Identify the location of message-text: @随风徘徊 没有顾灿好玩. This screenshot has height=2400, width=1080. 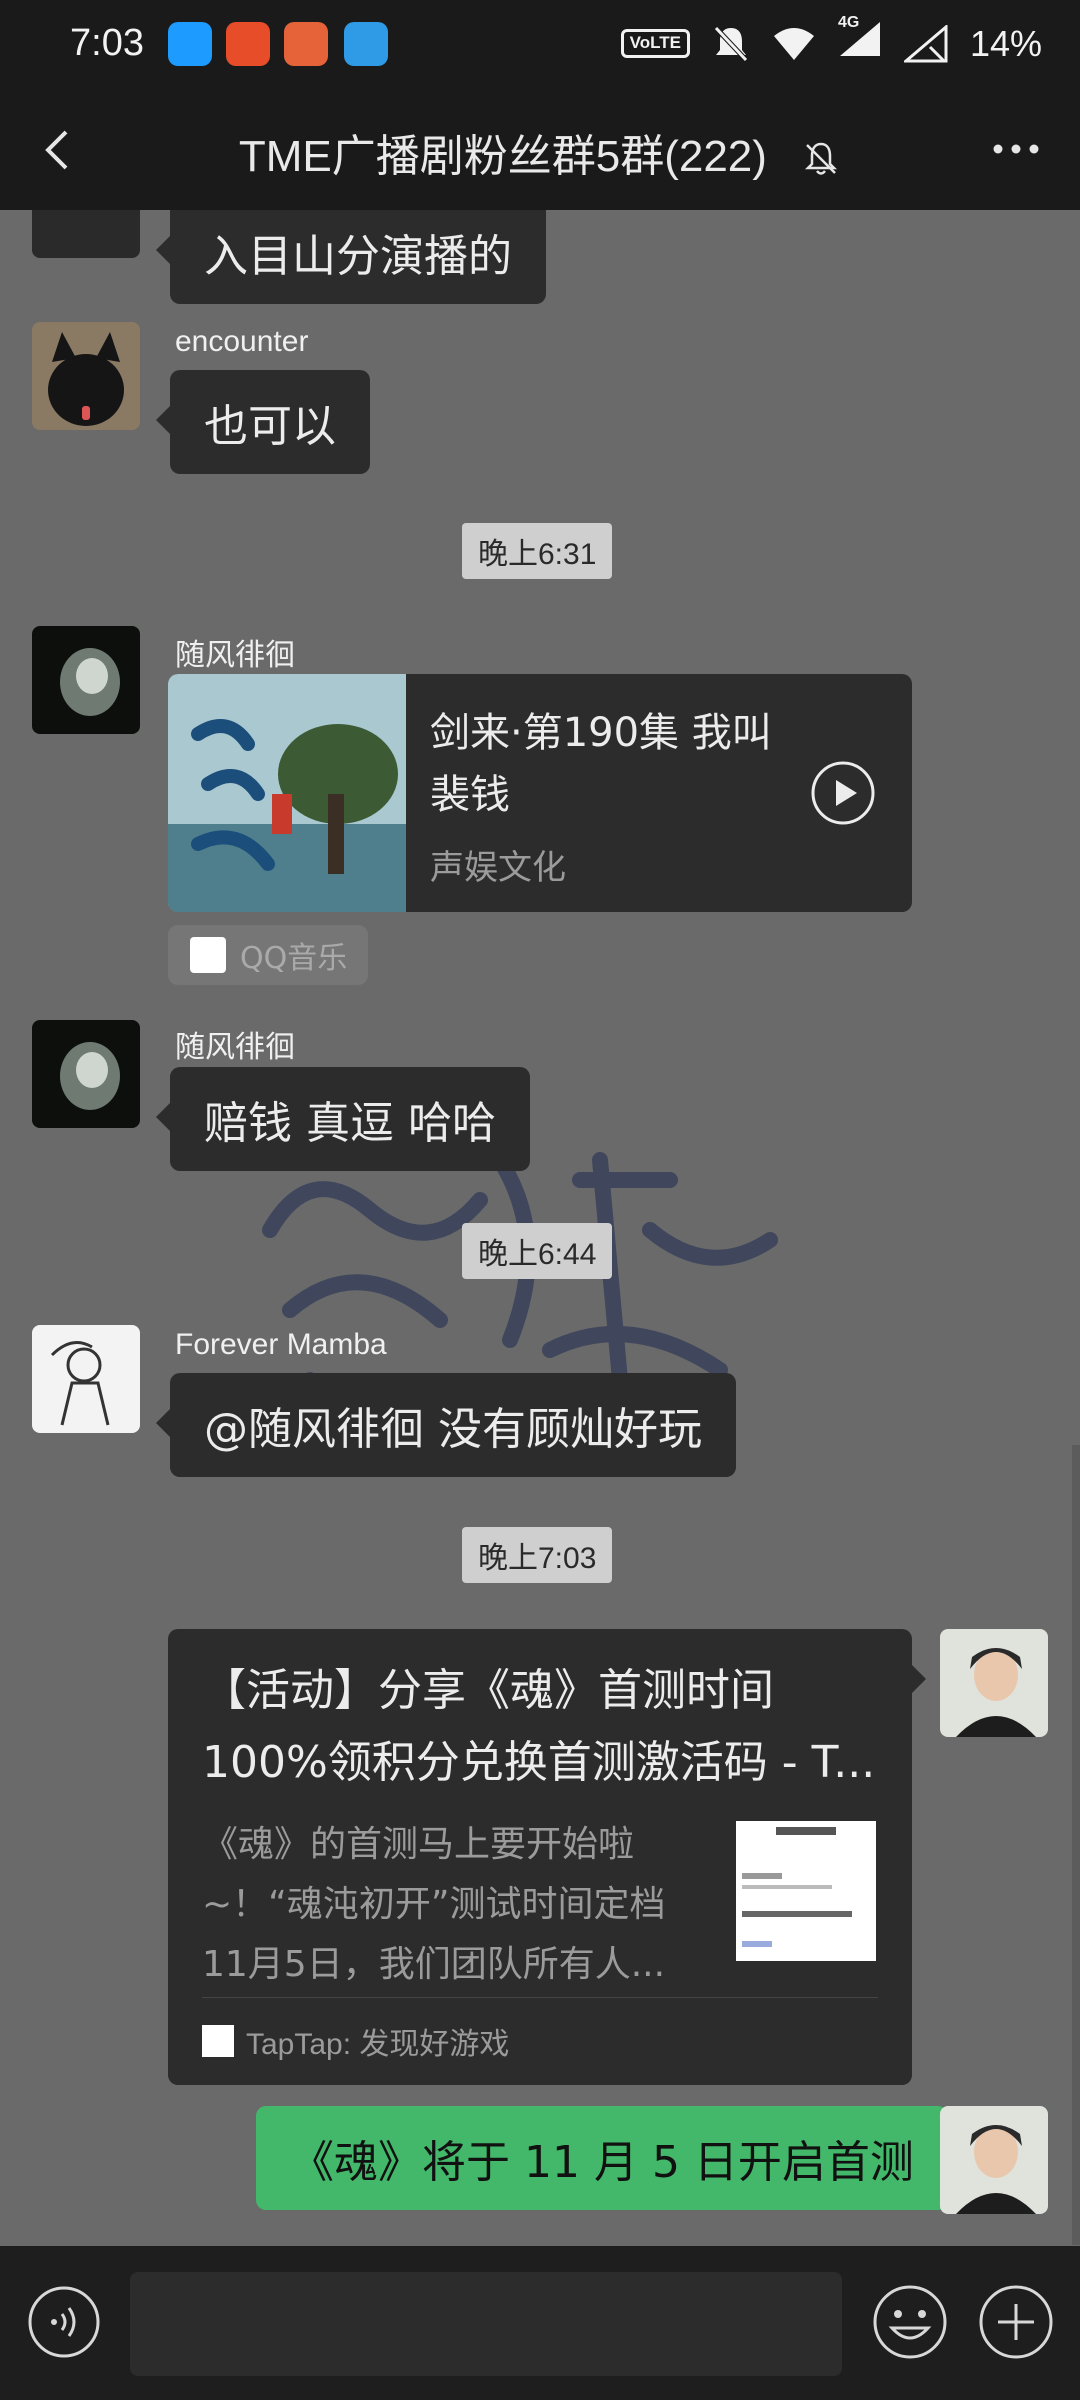
(453, 1429).